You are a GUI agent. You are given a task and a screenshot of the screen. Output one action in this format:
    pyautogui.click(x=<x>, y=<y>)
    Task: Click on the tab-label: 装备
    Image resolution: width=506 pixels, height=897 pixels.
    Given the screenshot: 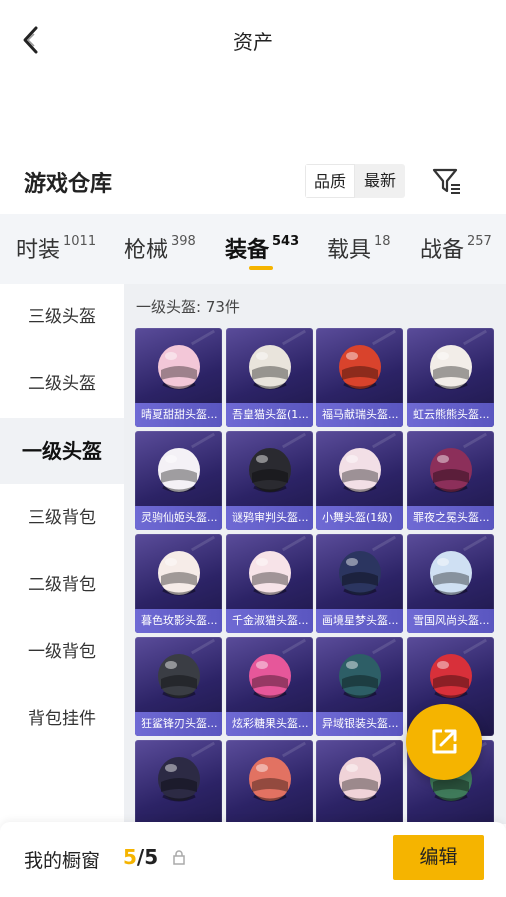 What is the action you would take?
    pyautogui.click(x=247, y=250)
    